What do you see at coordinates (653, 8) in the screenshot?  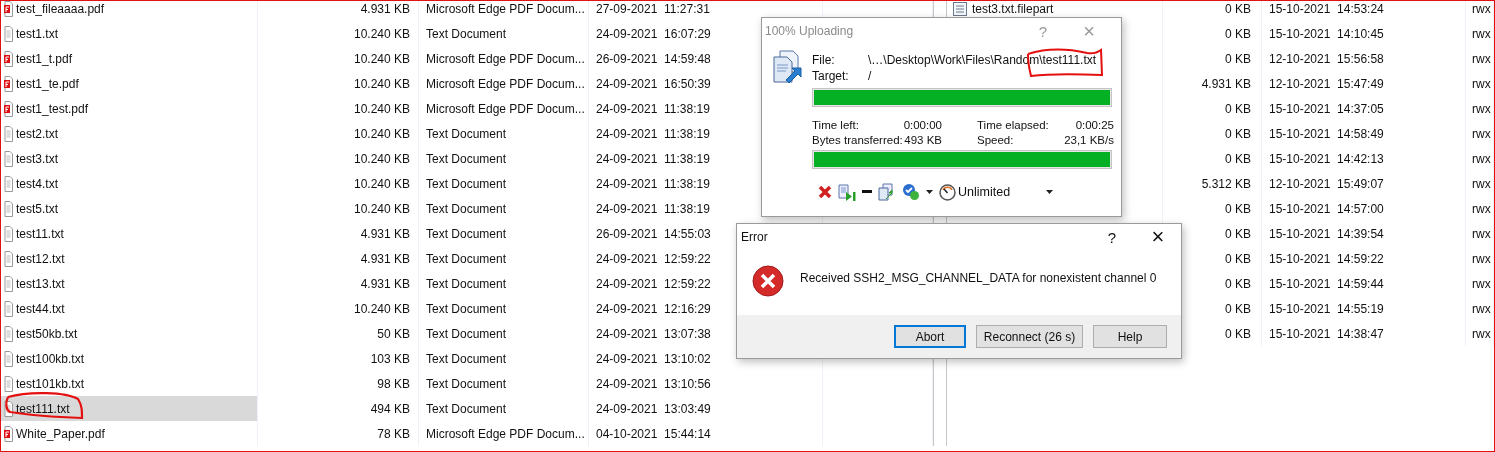 I see `modified-date: 27-09-2021 11:27:31` at bounding box center [653, 8].